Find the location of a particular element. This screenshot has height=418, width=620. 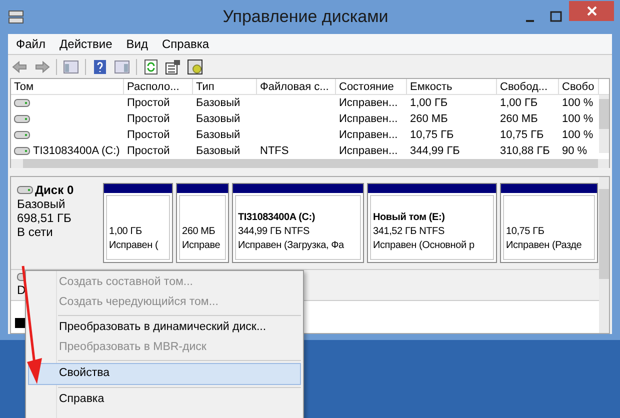

disk-type: Базовый is located at coordinates (41, 204).